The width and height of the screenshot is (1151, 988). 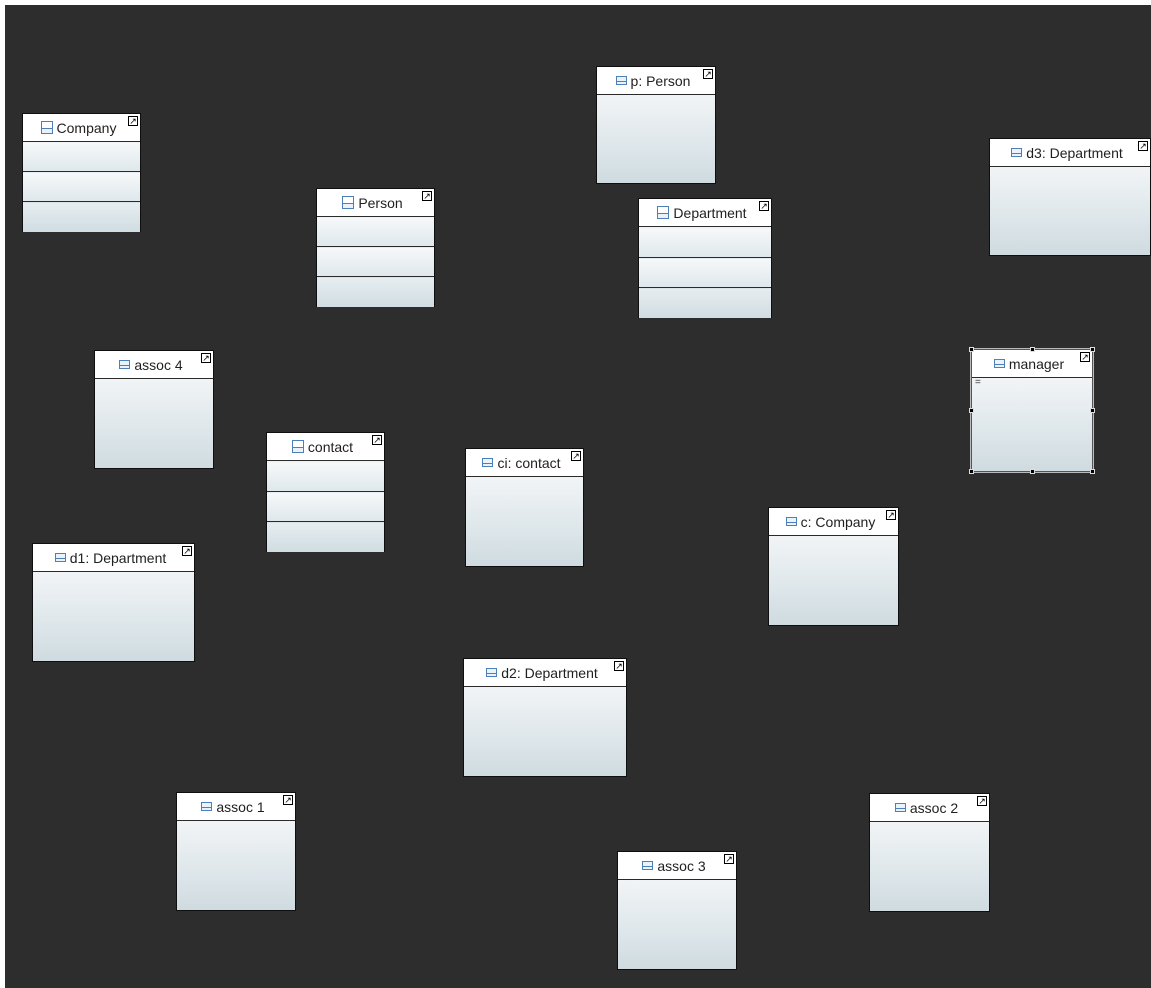 What do you see at coordinates (971, 471) in the screenshot?
I see `resize-handle-sw` at bounding box center [971, 471].